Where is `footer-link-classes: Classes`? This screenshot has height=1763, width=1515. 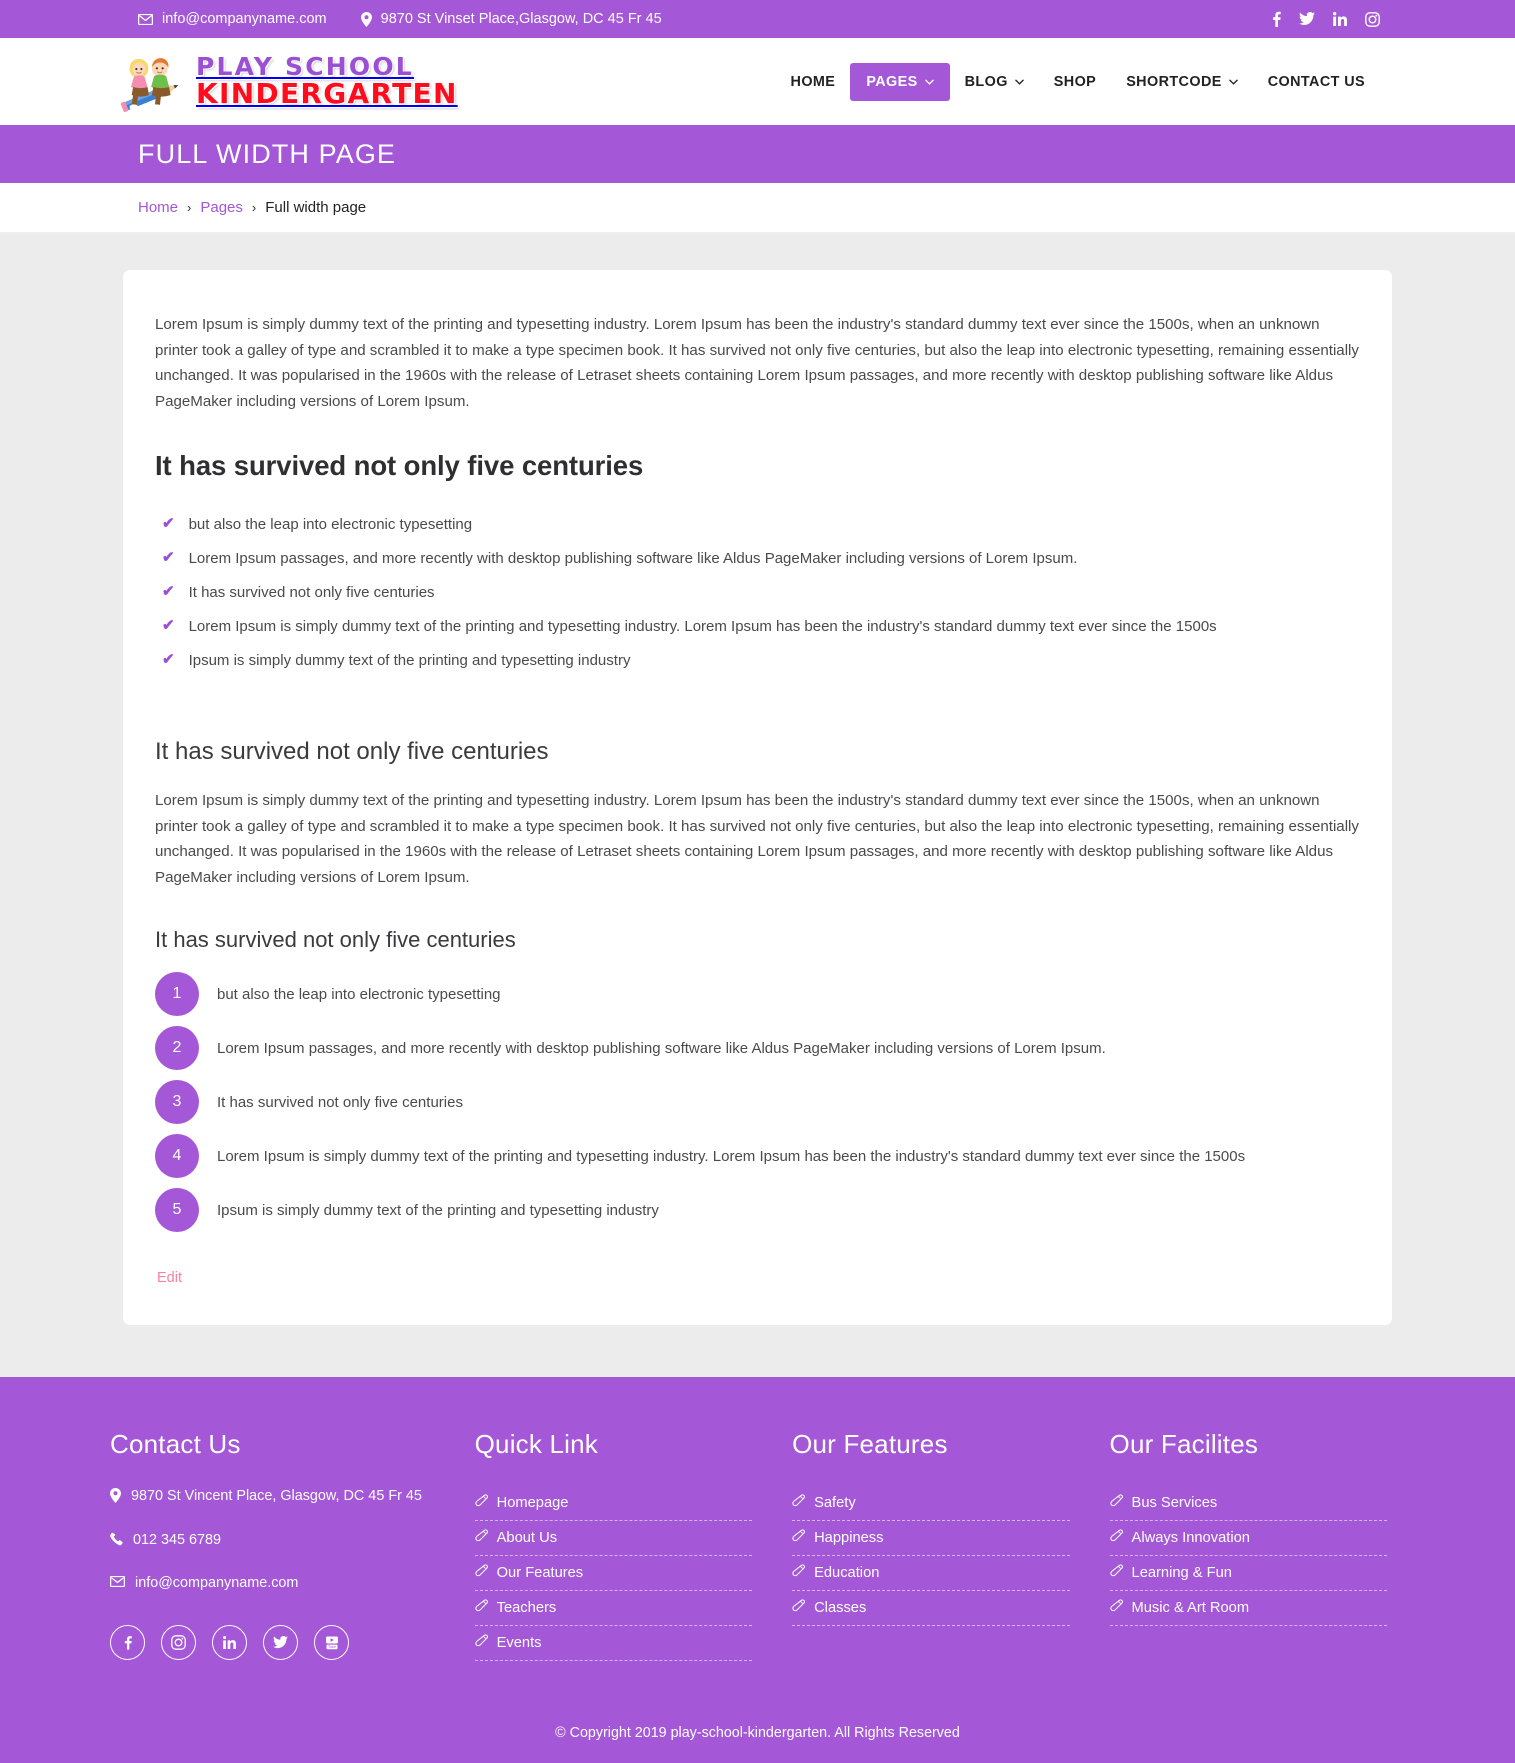
footer-link-classes: Classes is located at coordinates (930, 1608).